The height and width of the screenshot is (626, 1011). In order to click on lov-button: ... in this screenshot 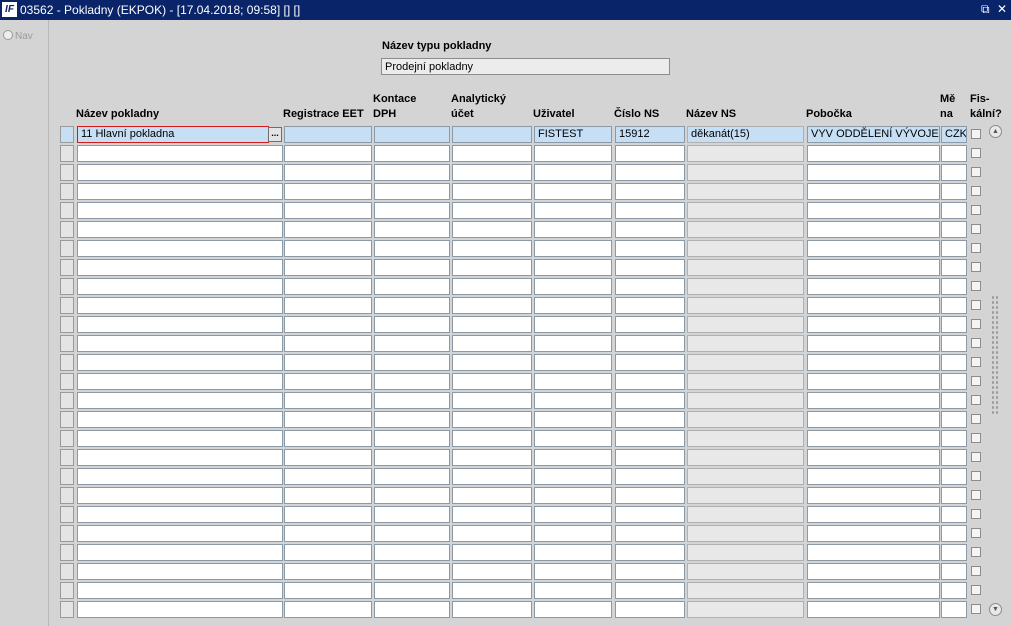, I will do `click(275, 134)`.